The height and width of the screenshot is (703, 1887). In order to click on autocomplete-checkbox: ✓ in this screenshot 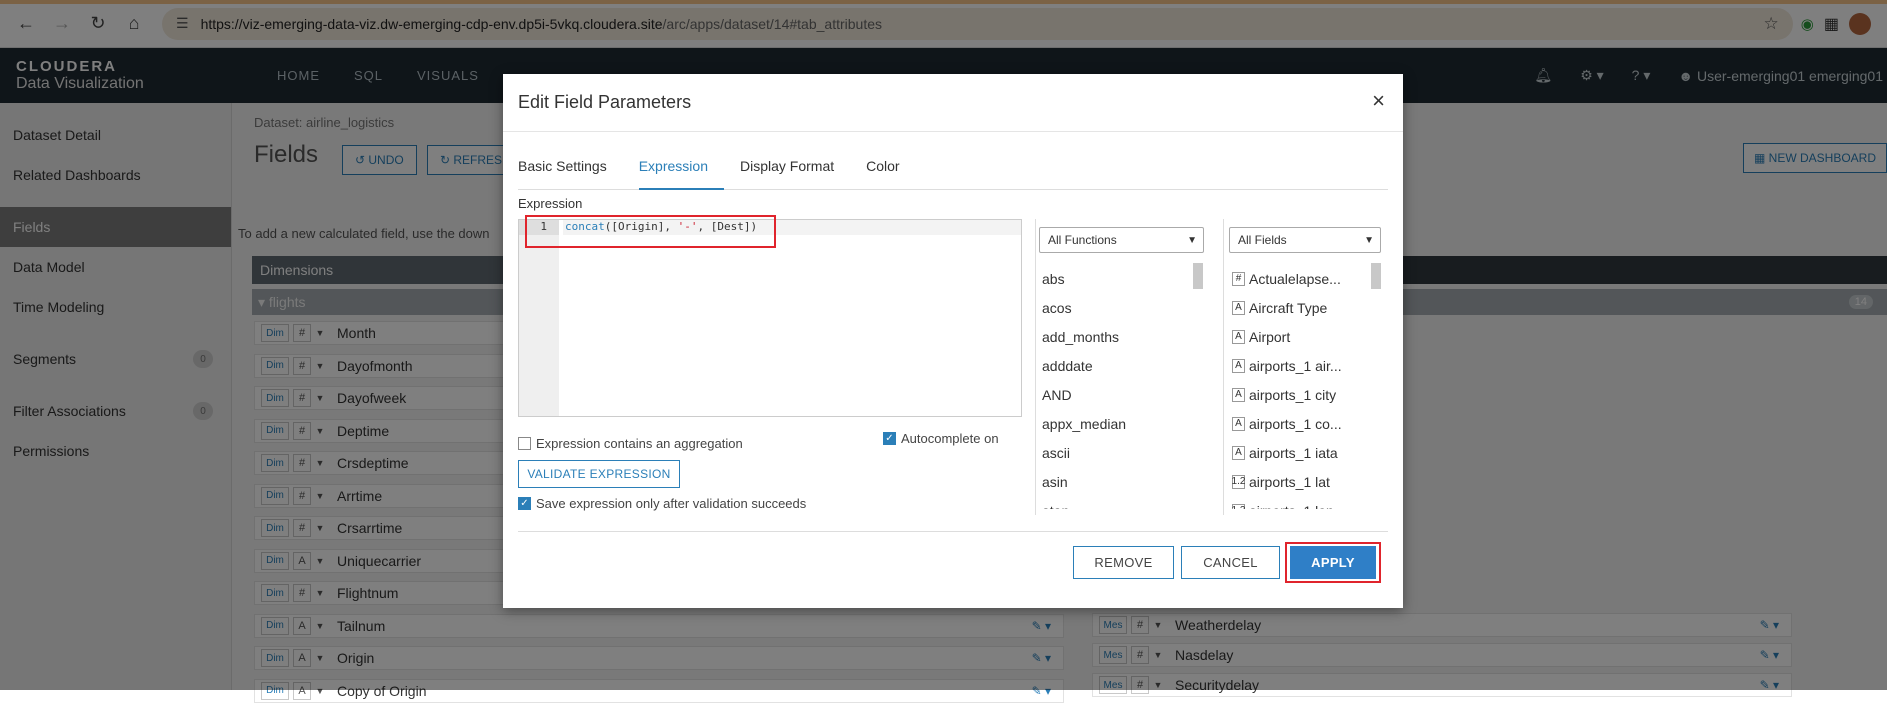, I will do `click(889, 438)`.